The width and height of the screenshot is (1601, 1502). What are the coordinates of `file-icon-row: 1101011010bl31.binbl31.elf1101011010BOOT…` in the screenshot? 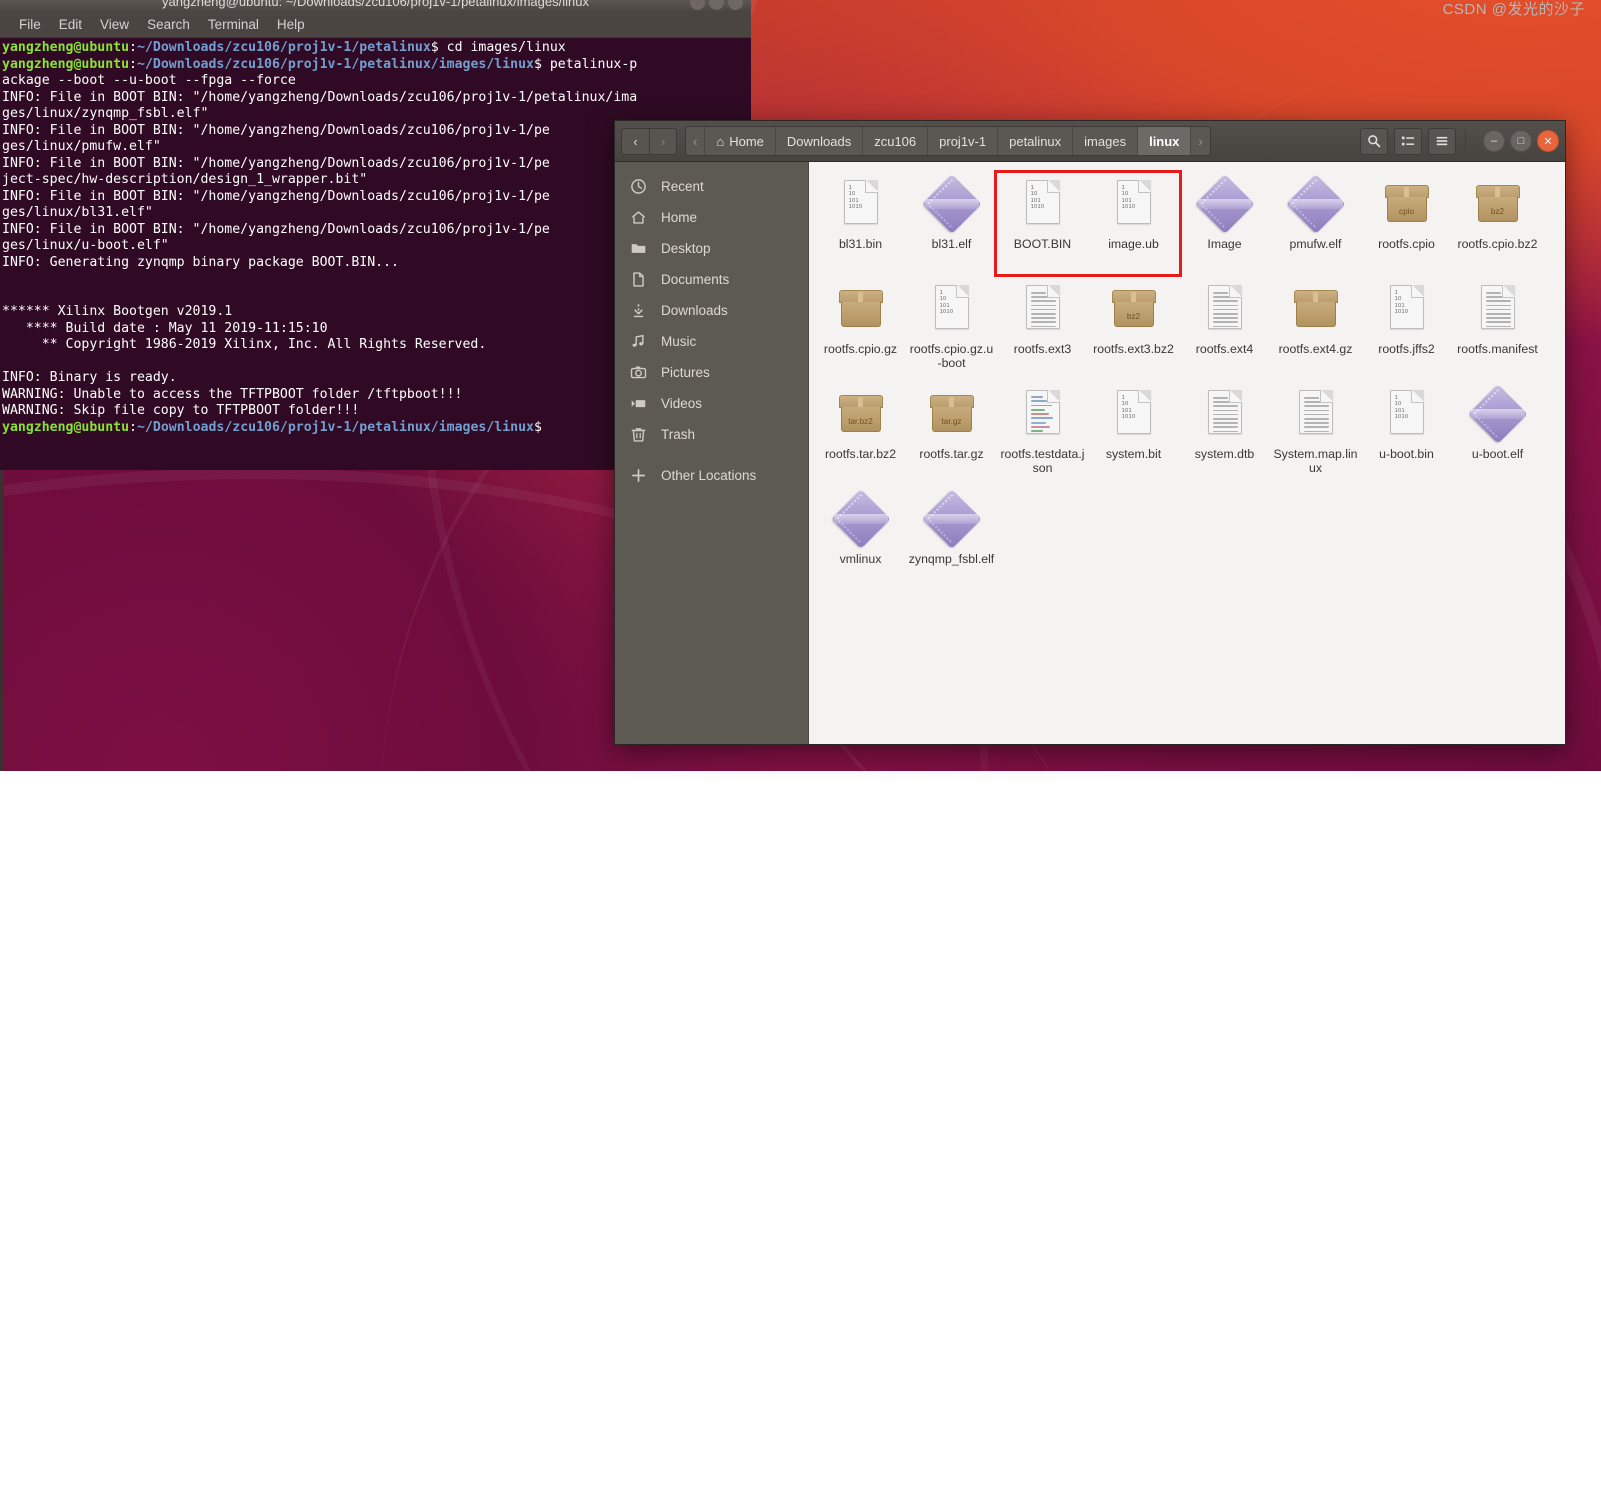 It's located at (1190, 226).